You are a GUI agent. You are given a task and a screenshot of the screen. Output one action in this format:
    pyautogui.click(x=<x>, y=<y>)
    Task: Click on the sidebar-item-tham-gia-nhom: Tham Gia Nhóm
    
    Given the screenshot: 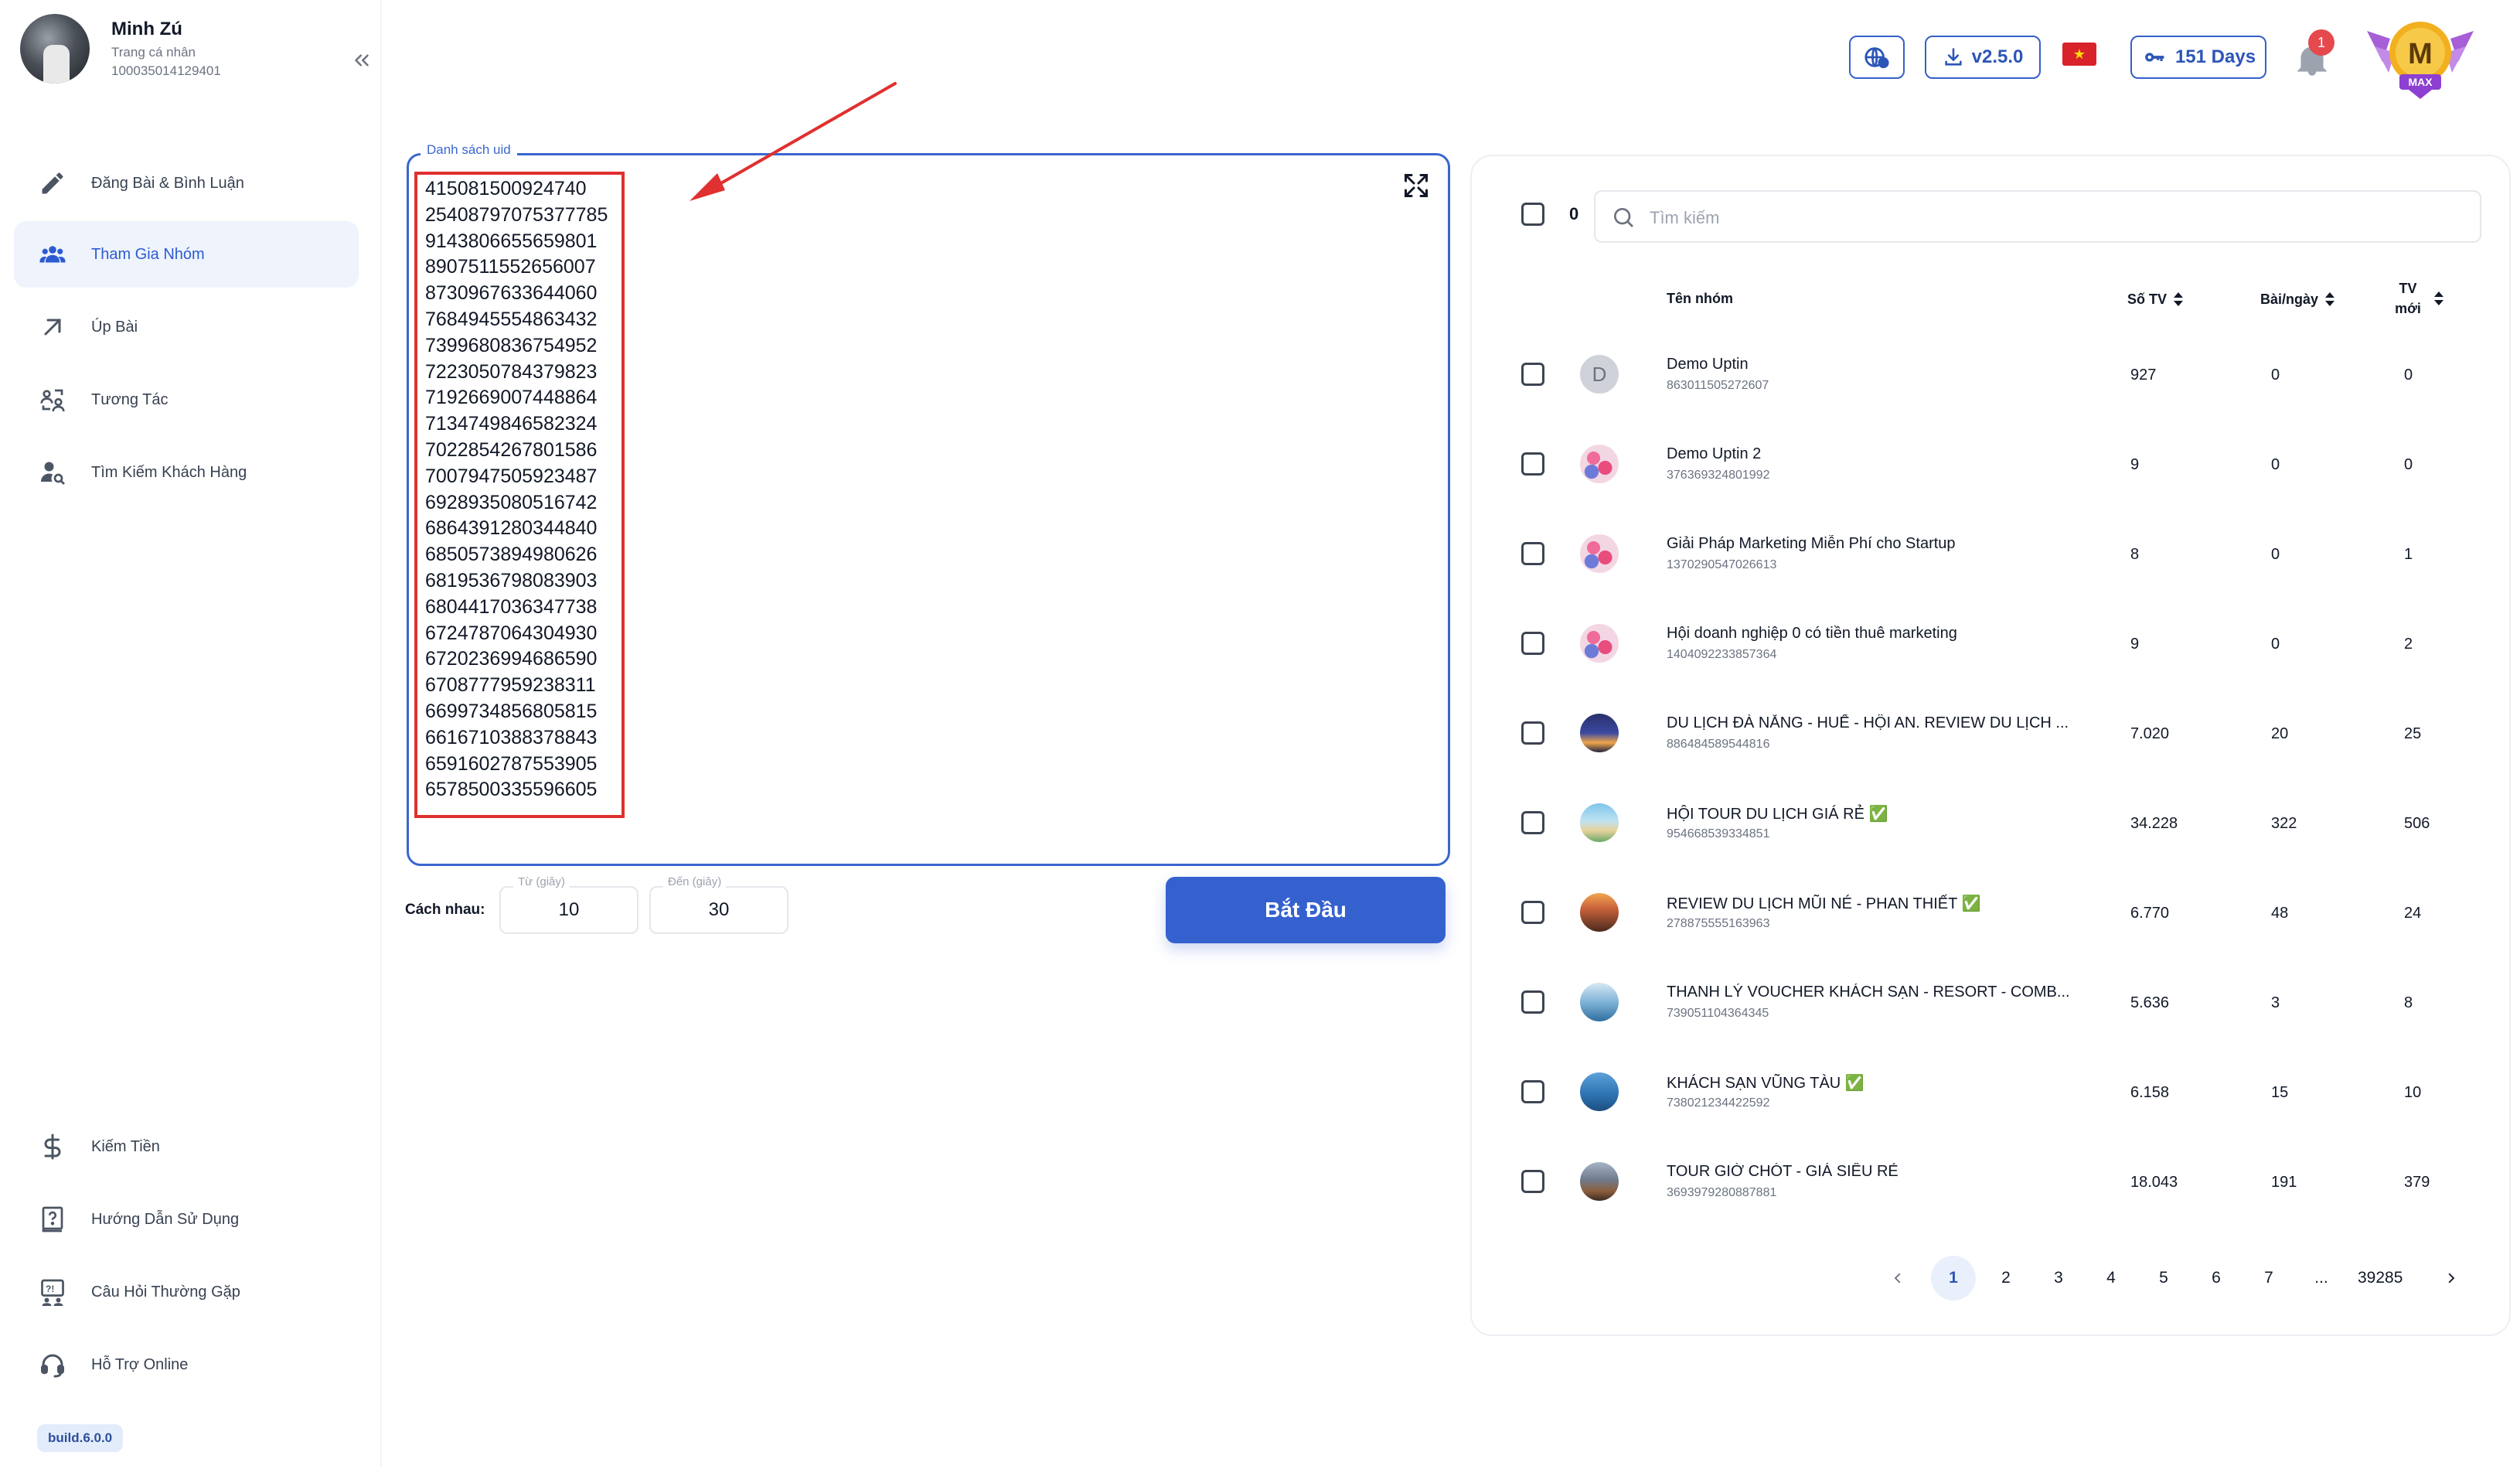 What is the action you would take?
    pyautogui.click(x=186, y=255)
    